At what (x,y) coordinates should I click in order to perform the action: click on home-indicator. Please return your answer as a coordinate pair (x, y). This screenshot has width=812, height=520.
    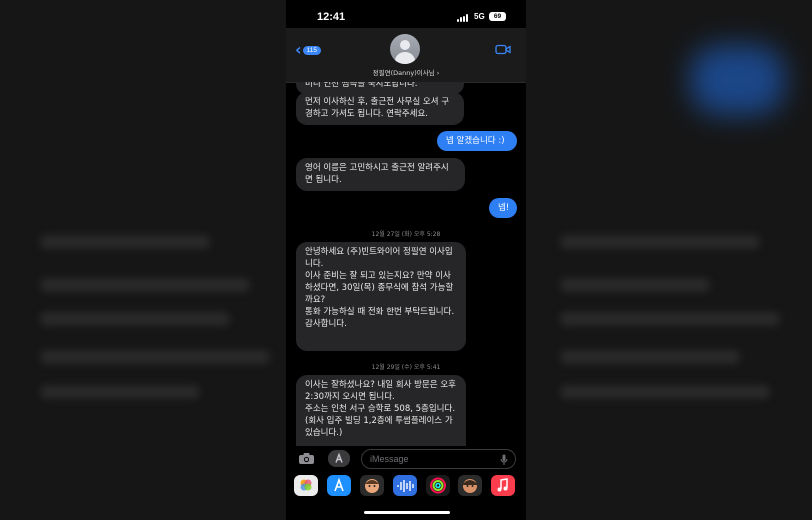
    Looking at the image, I should click on (407, 512).